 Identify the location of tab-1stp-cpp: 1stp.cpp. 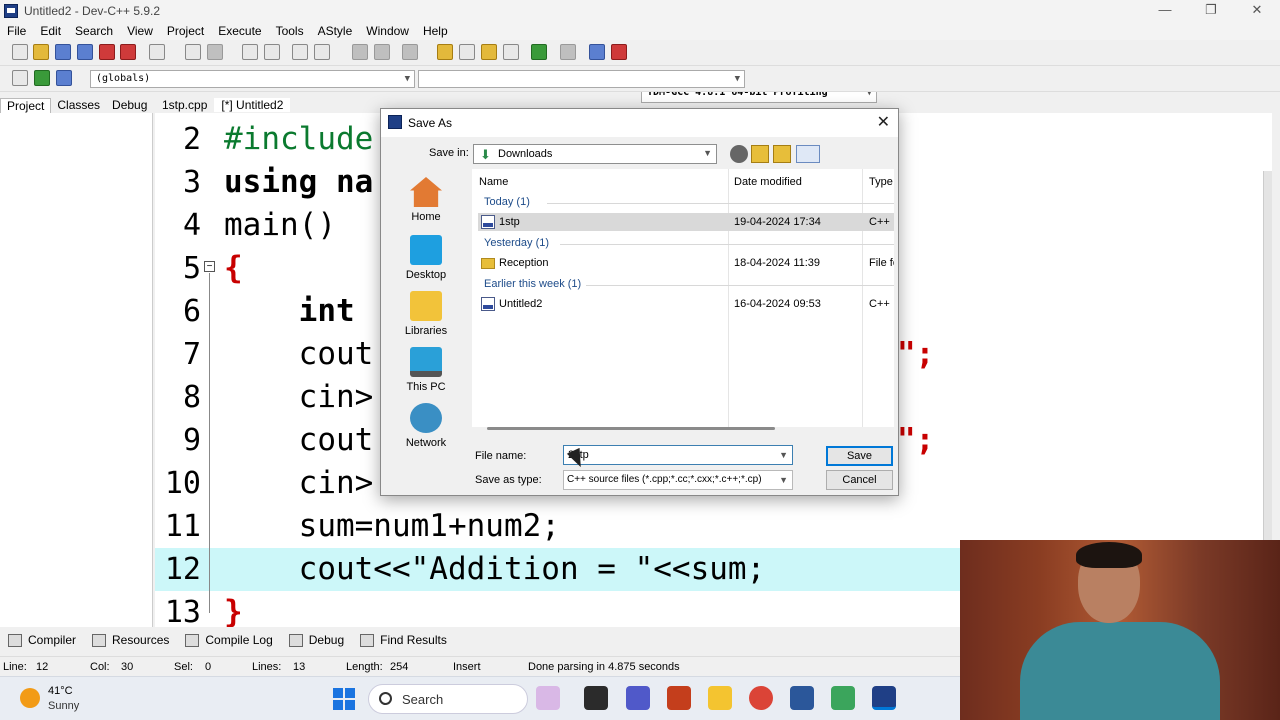
(184, 105).